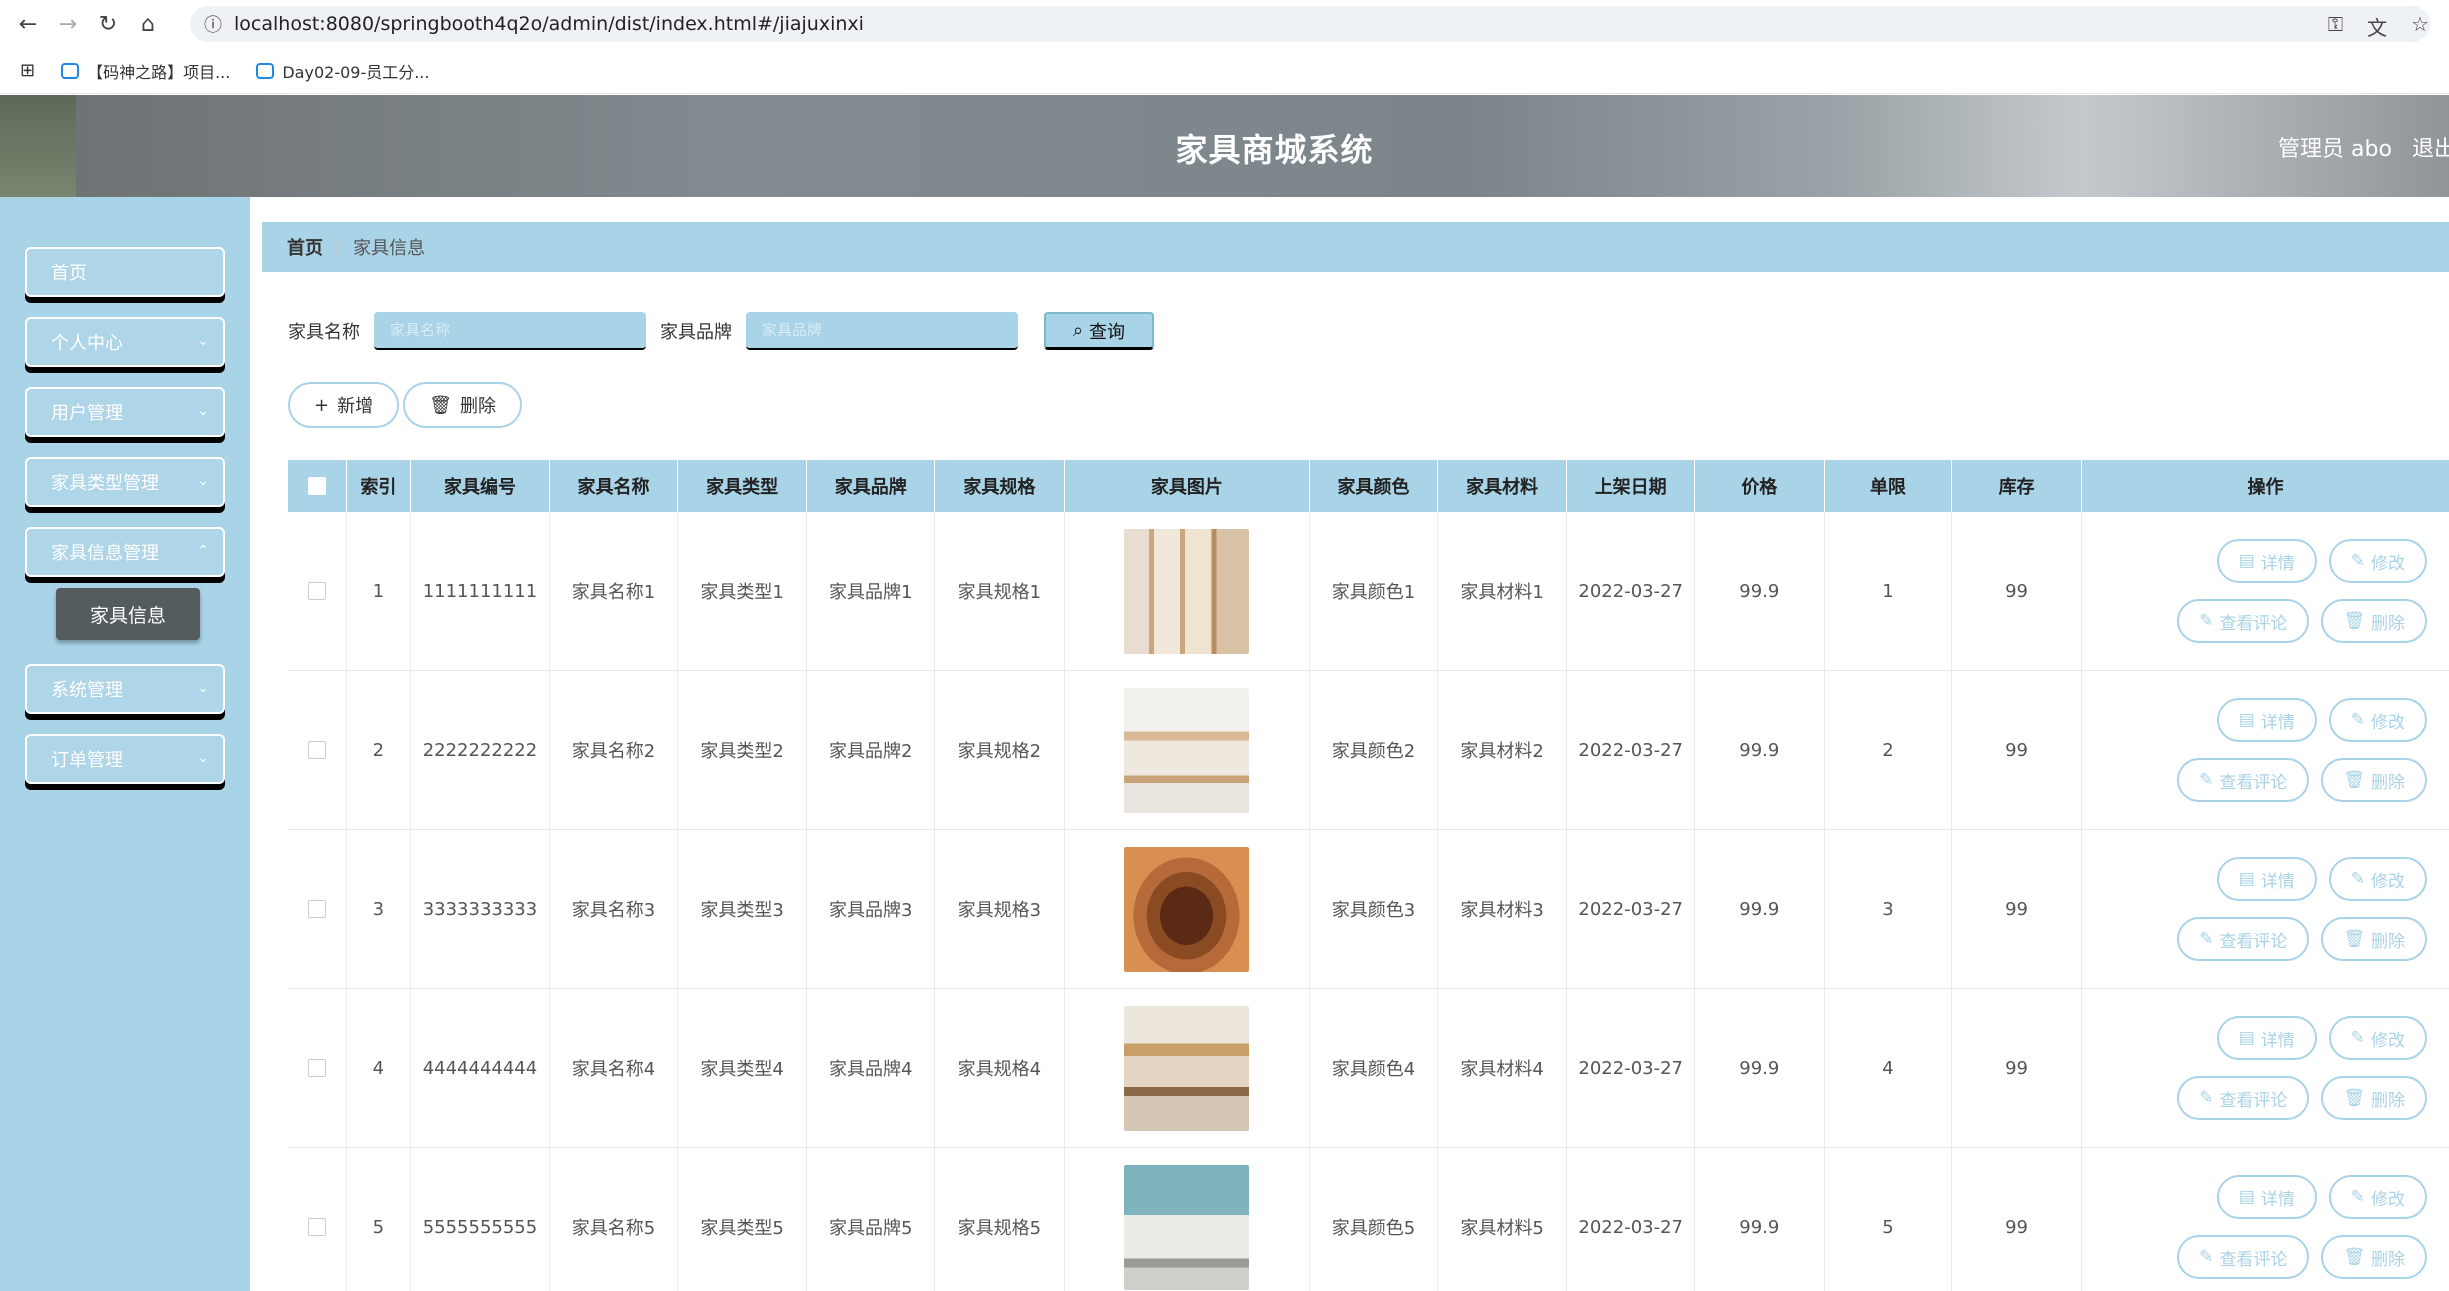  Describe the element at coordinates (2017, 486) in the screenshot. I see `column-header: 库存` at that location.